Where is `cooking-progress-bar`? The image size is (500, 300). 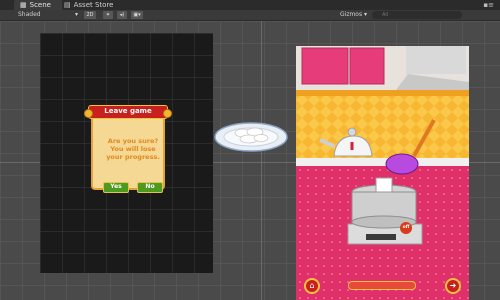 cooking-progress-bar is located at coordinates (382, 285).